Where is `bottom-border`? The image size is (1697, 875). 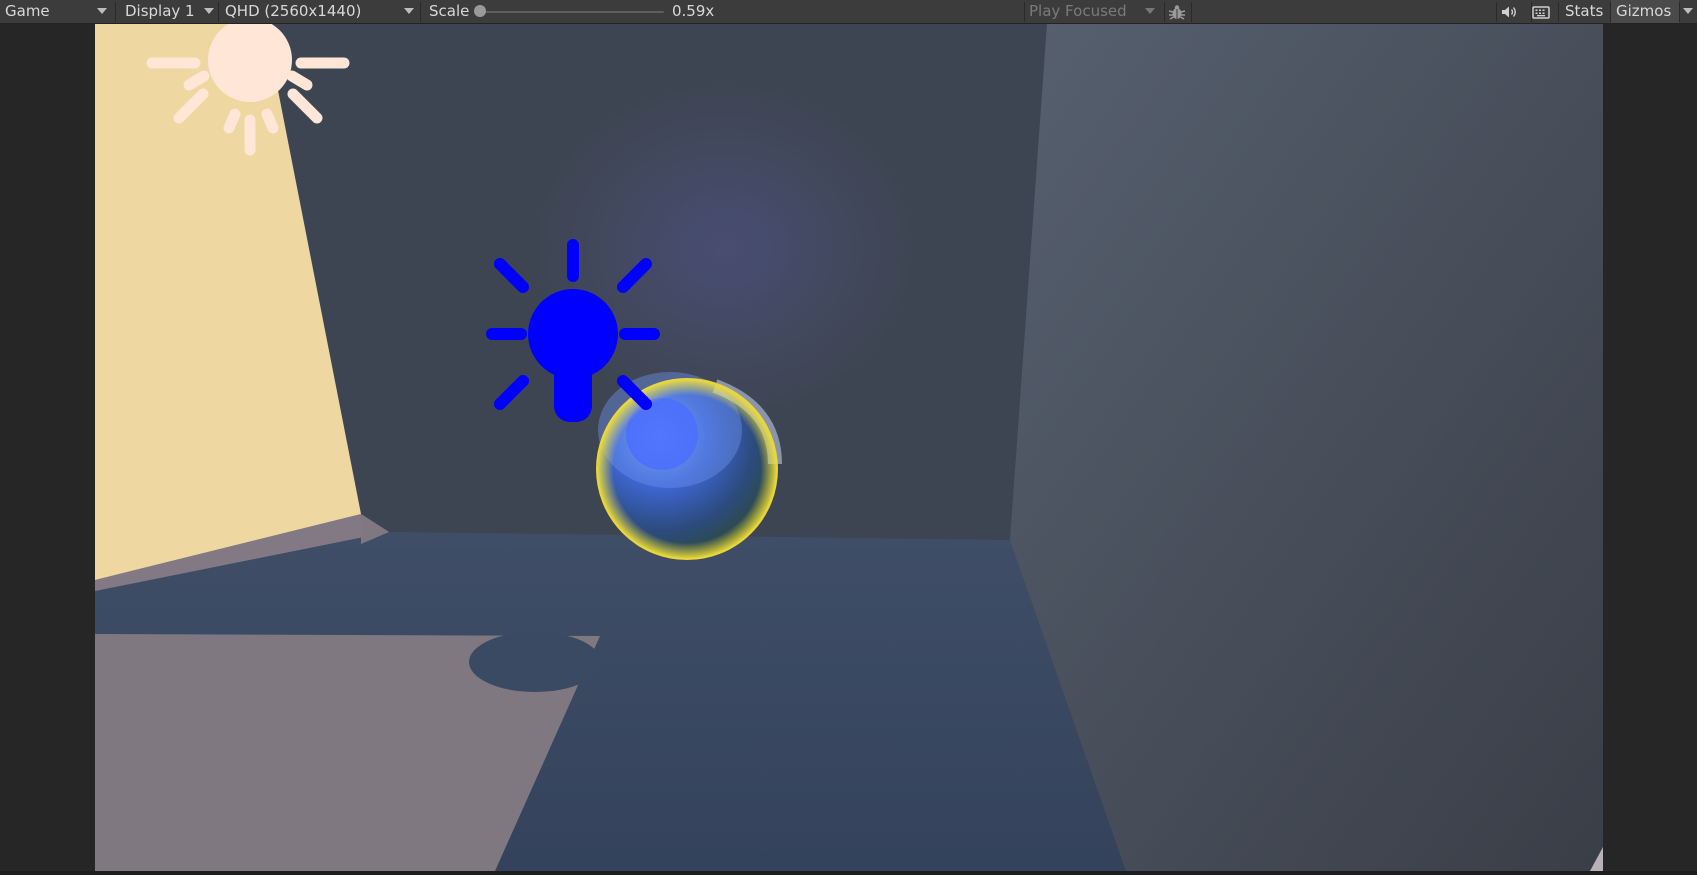
bottom-border is located at coordinates (848, 873).